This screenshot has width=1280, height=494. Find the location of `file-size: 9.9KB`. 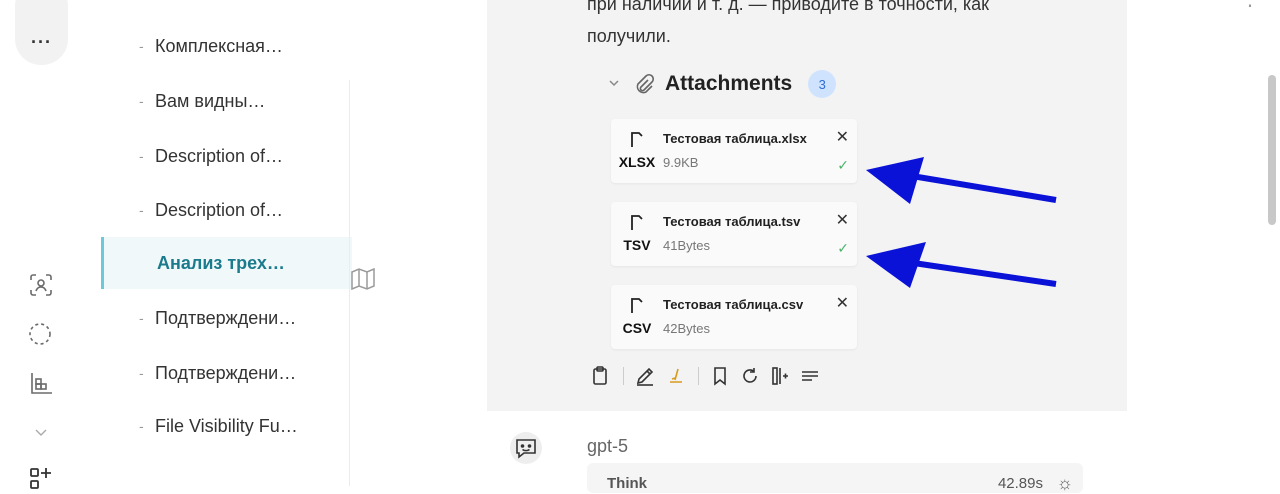

file-size: 9.9KB is located at coordinates (681, 162).